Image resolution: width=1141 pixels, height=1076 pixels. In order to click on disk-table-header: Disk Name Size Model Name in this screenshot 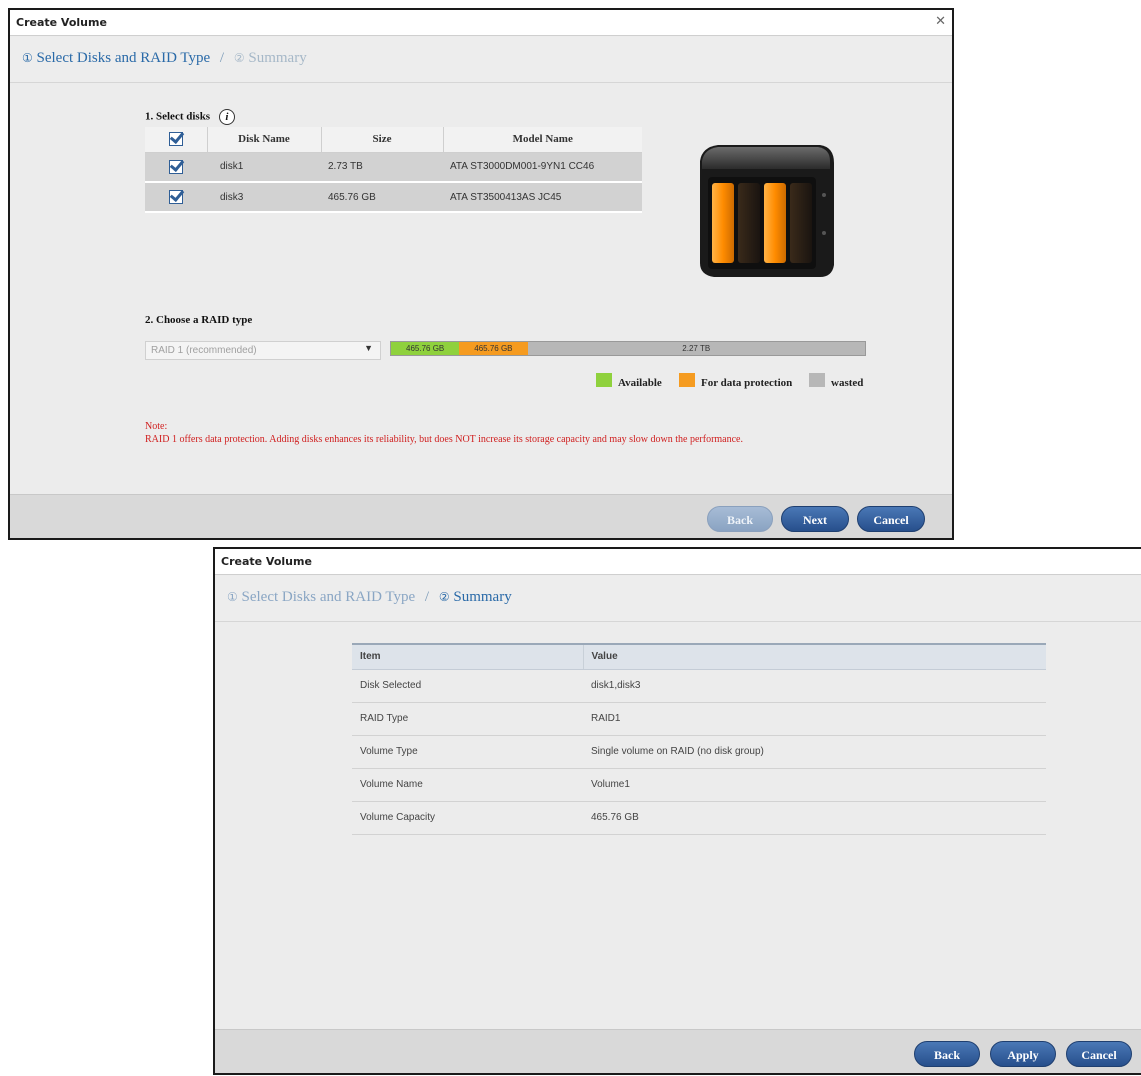, I will do `click(393, 140)`.